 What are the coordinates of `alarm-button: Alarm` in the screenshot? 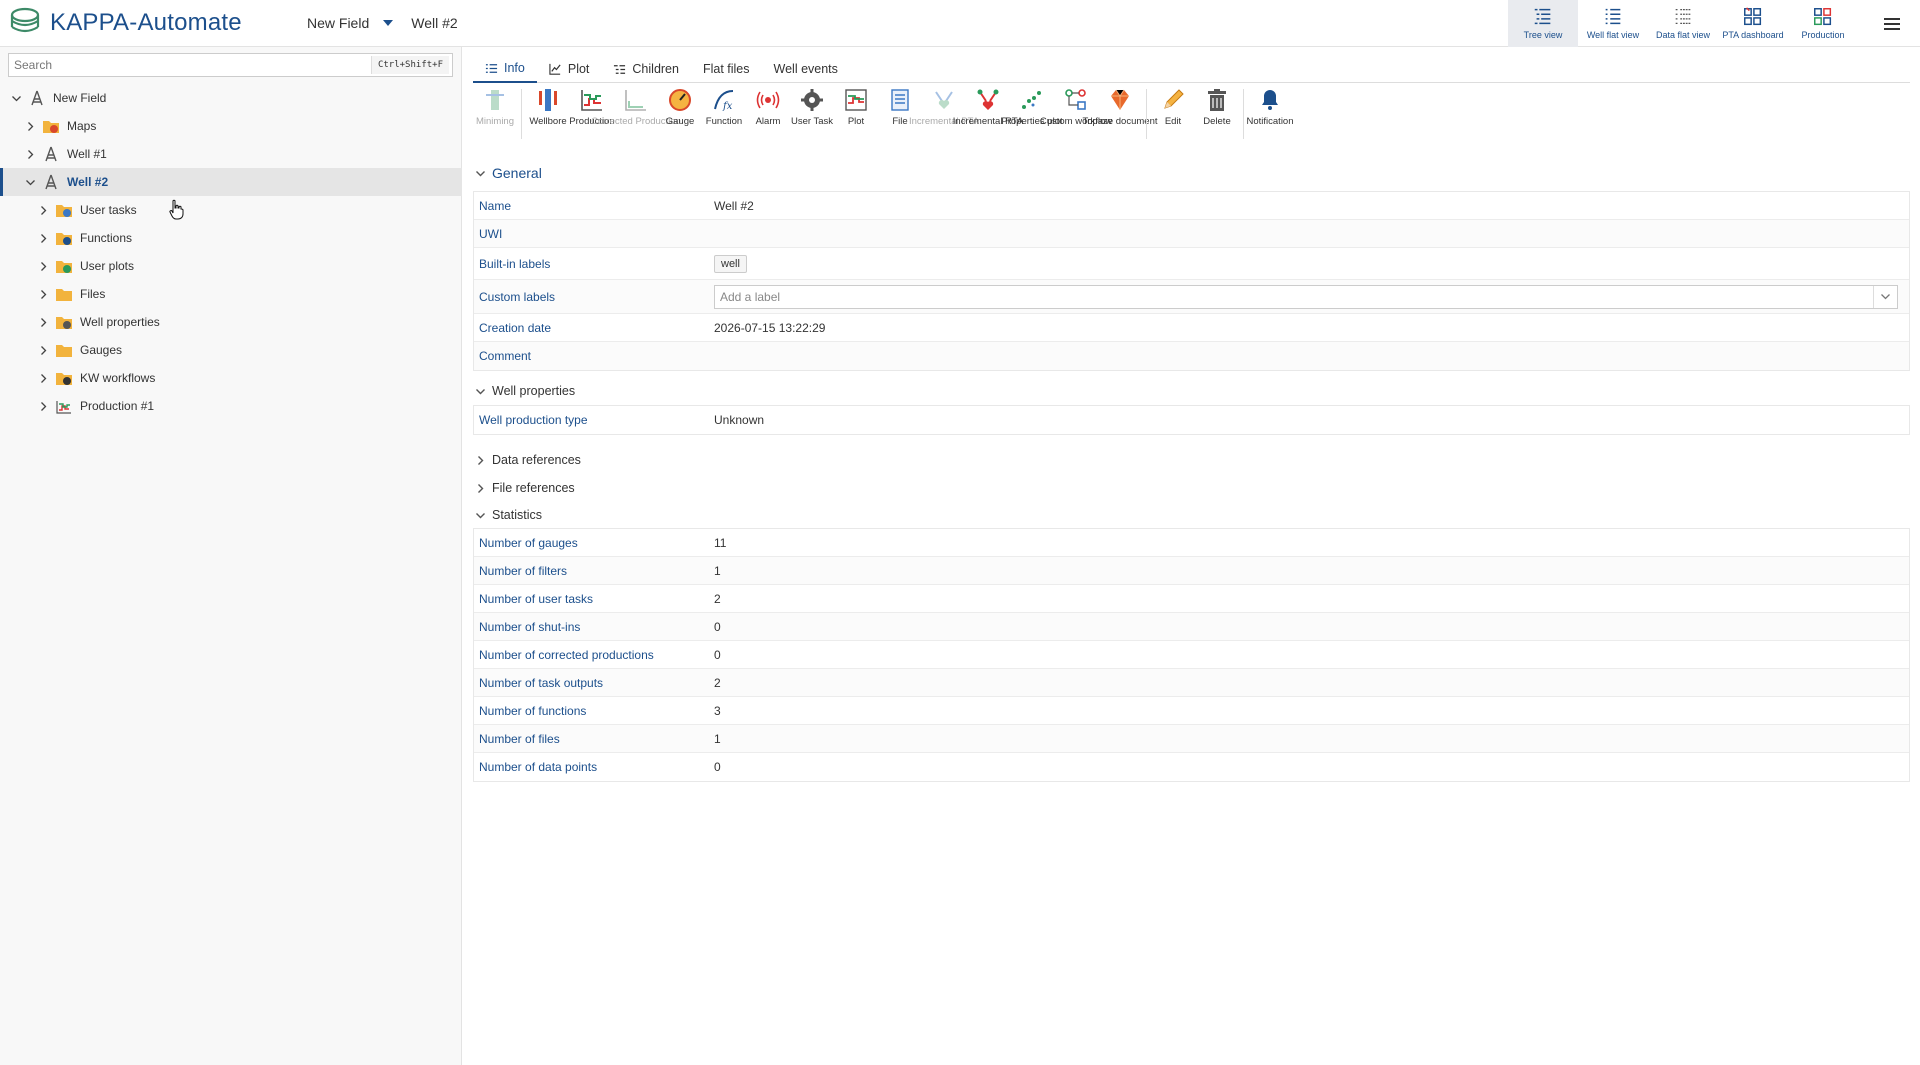 It's located at (768, 106).